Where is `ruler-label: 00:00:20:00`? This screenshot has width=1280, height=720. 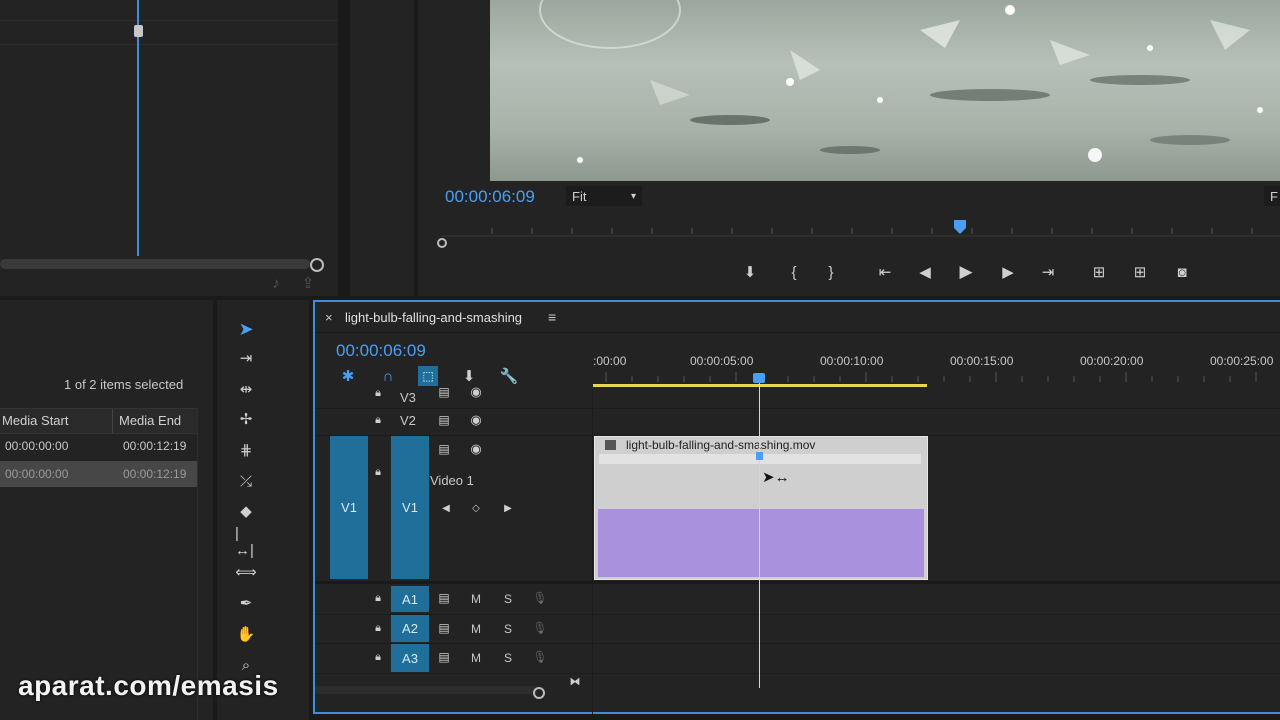 ruler-label: 00:00:20:00 is located at coordinates (1112, 361).